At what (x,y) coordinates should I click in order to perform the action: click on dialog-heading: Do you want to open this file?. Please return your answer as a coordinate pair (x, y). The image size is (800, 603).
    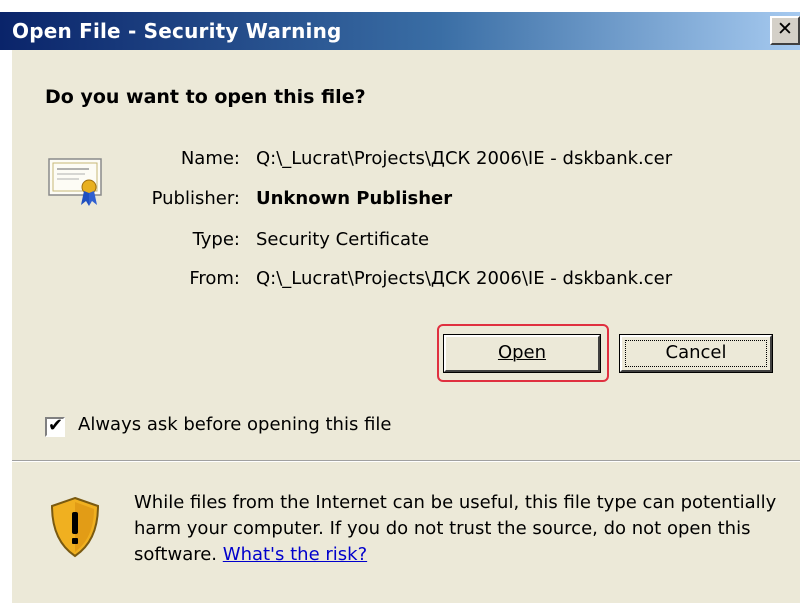
    Looking at the image, I should click on (205, 97).